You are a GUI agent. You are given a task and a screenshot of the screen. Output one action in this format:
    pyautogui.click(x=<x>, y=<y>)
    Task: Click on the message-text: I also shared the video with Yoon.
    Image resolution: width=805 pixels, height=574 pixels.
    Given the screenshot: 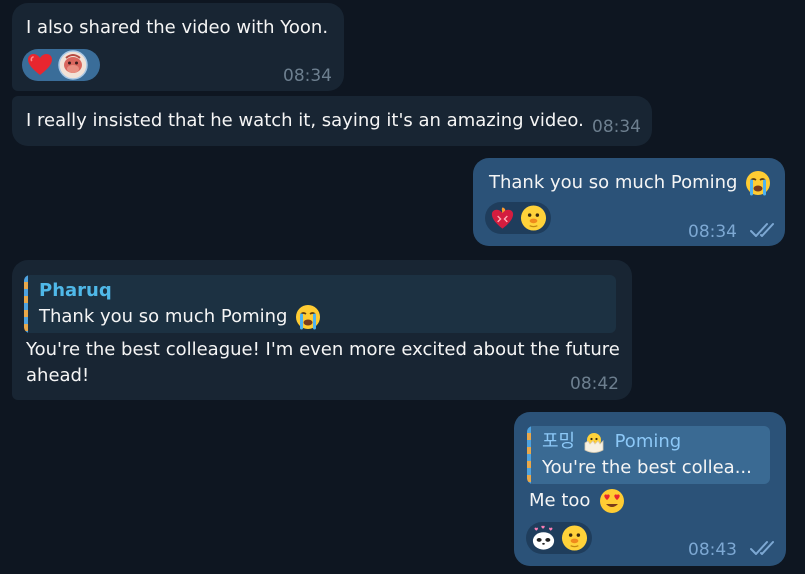 What is the action you would take?
    pyautogui.click(x=177, y=27)
    